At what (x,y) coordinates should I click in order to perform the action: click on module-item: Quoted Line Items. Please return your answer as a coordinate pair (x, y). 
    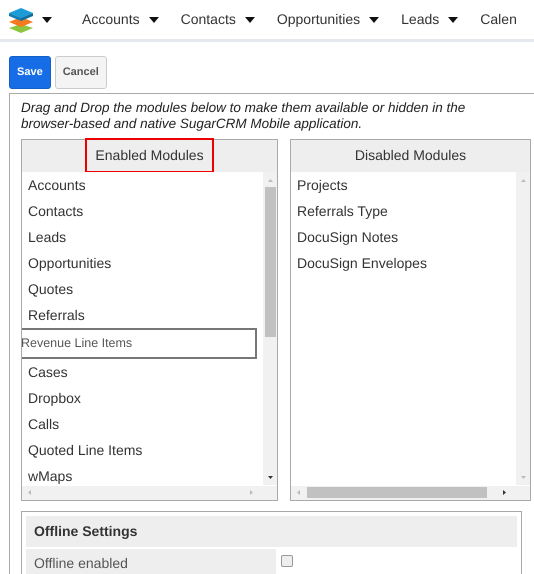
    Looking at the image, I should click on (142, 449).